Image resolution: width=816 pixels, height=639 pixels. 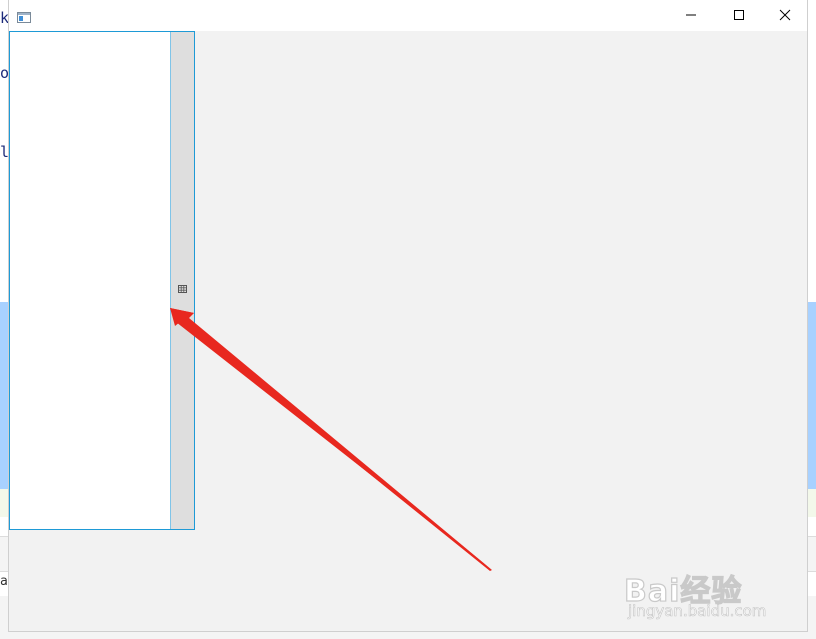 I want to click on baidu-jingyan-watermark: Bai经验 jingyan.baidu.com, so click(x=703, y=594).